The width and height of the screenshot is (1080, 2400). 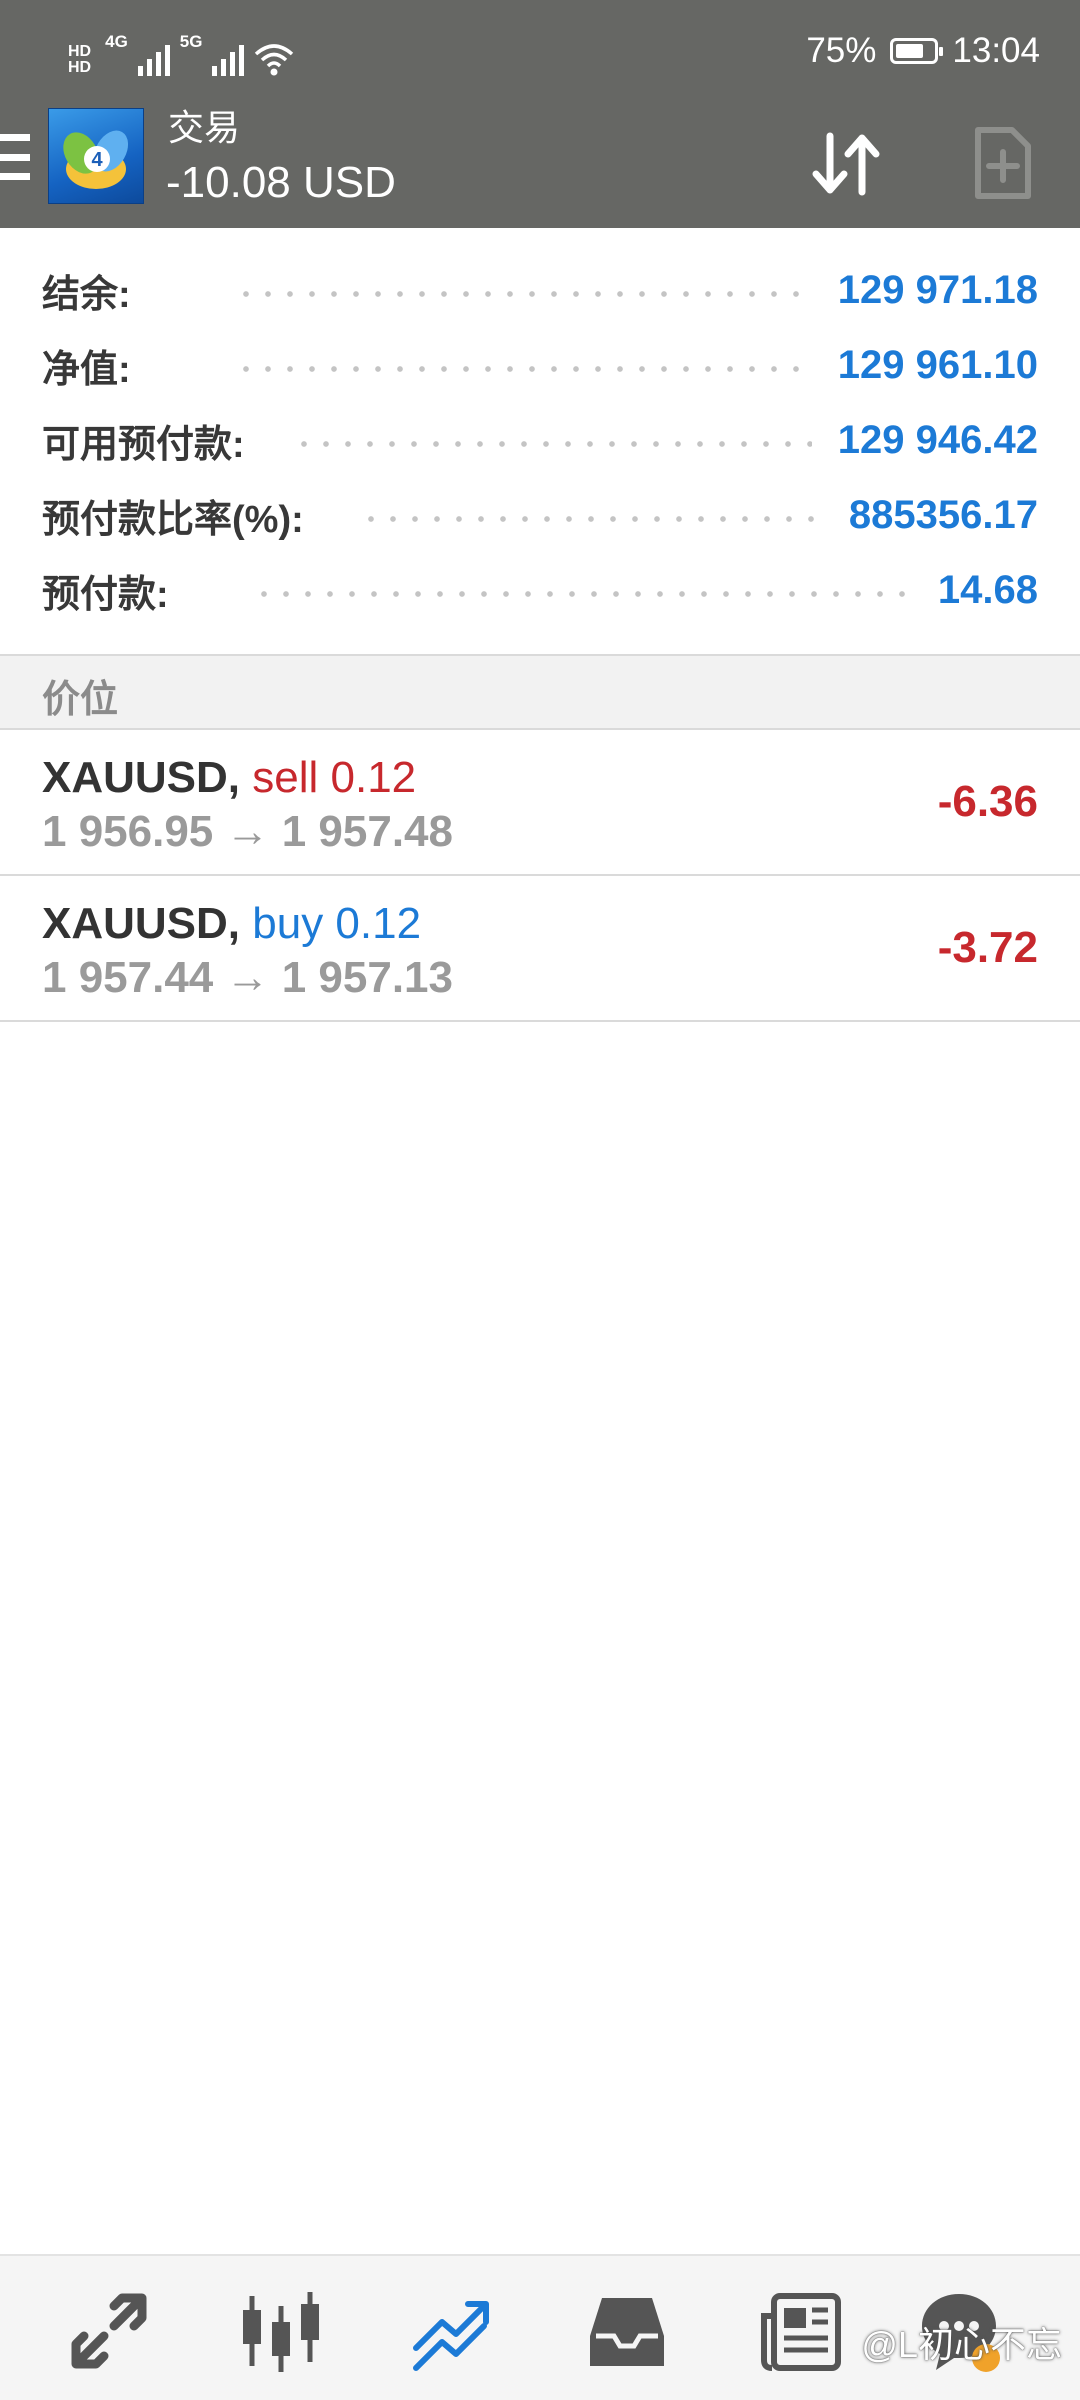 I want to click on nav-news, so click(x=801, y=2331).